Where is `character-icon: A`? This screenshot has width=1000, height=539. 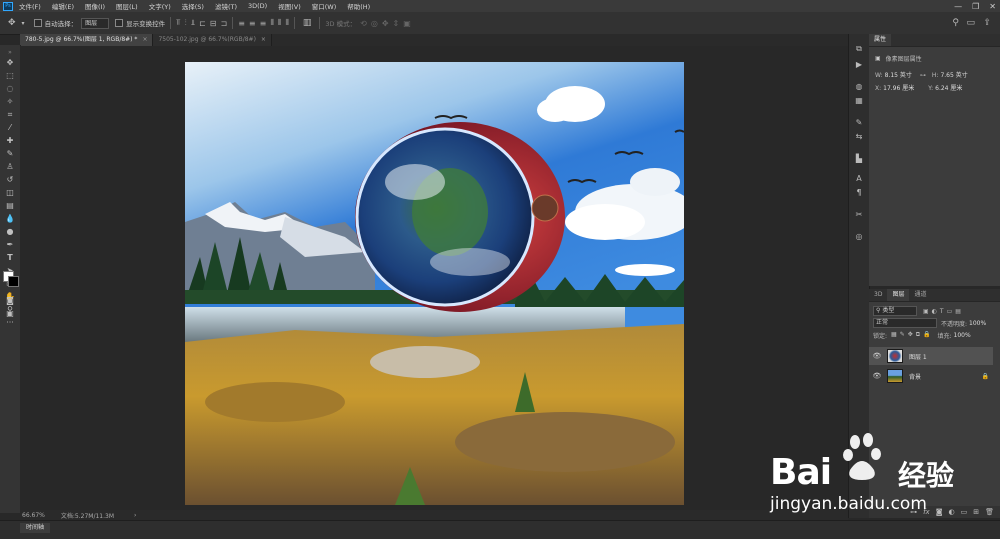 character-icon: A is located at coordinates (859, 179).